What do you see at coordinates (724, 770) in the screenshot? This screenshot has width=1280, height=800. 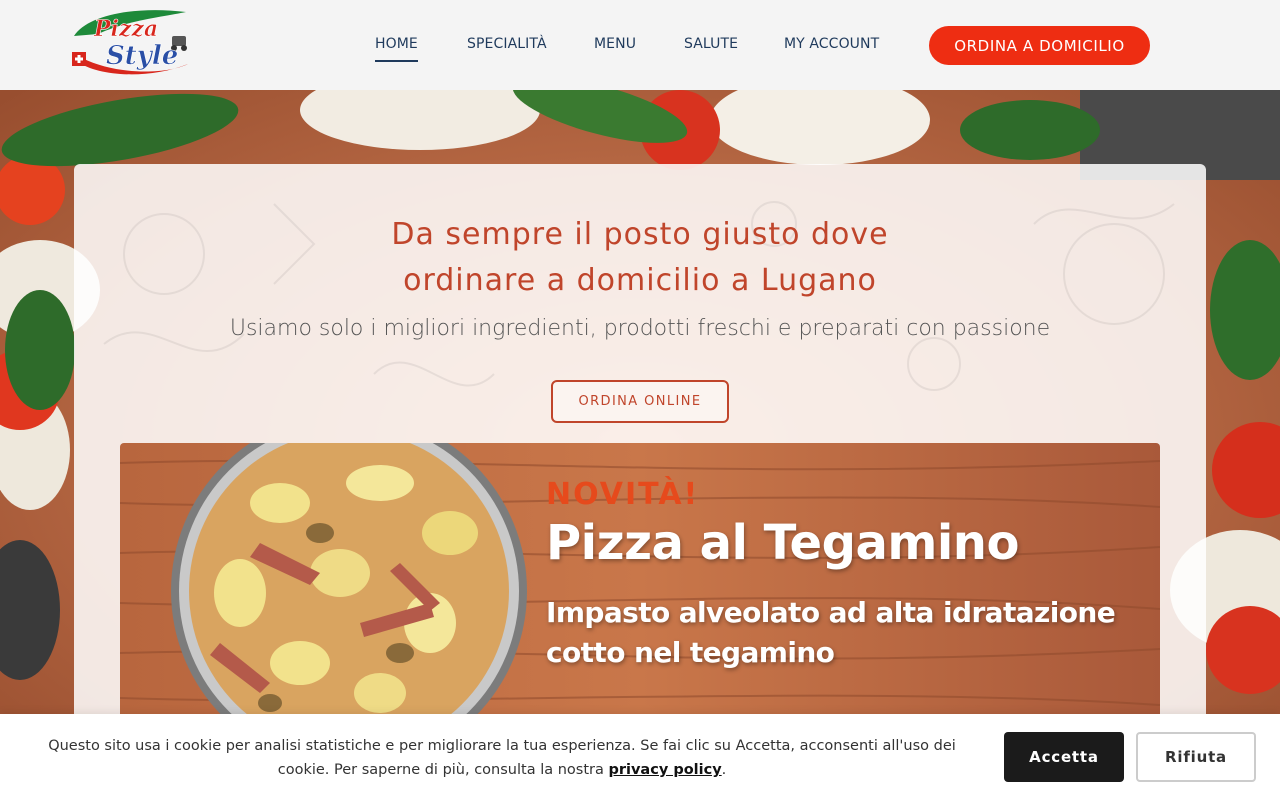 I see `cookie-message-end: .` at bounding box center [724, 770].